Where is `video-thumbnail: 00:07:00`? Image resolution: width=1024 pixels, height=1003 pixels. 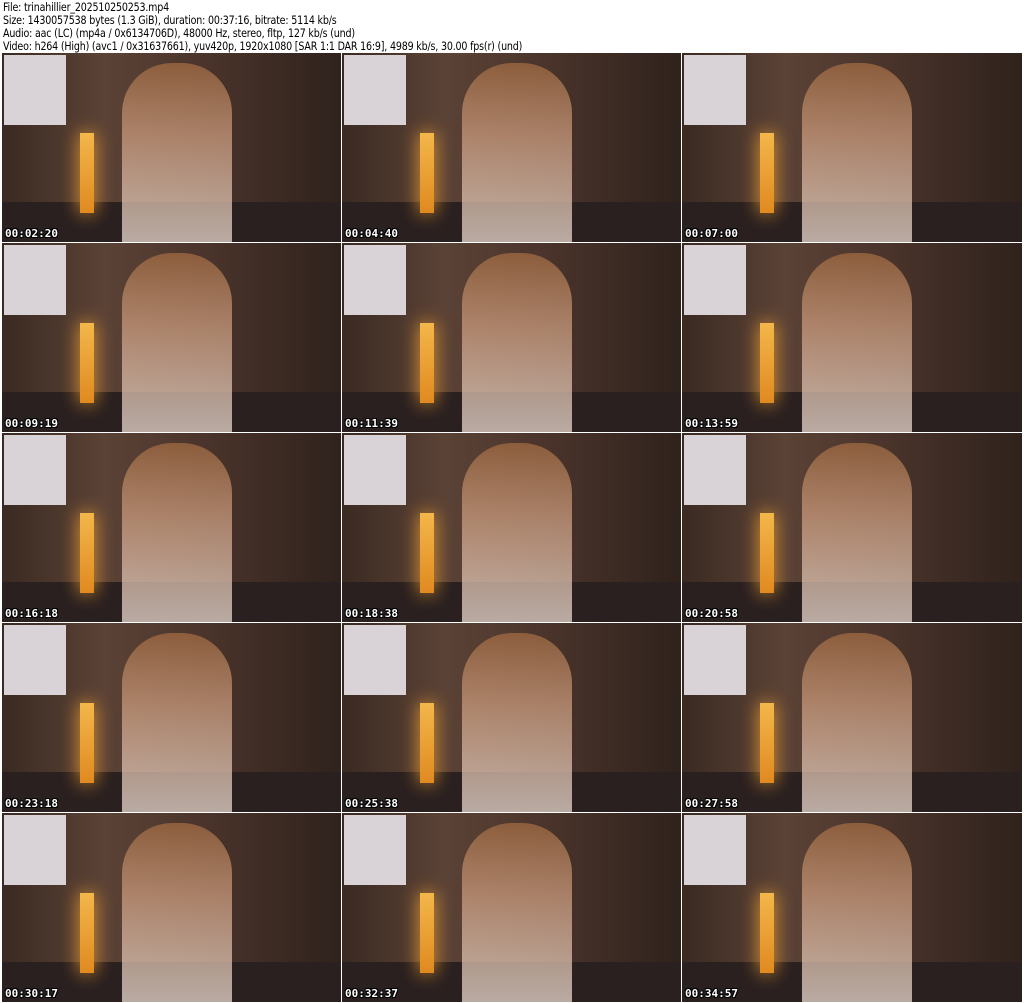 video-thumbnail: 00:07:00 is located at coordinates (852, 147).